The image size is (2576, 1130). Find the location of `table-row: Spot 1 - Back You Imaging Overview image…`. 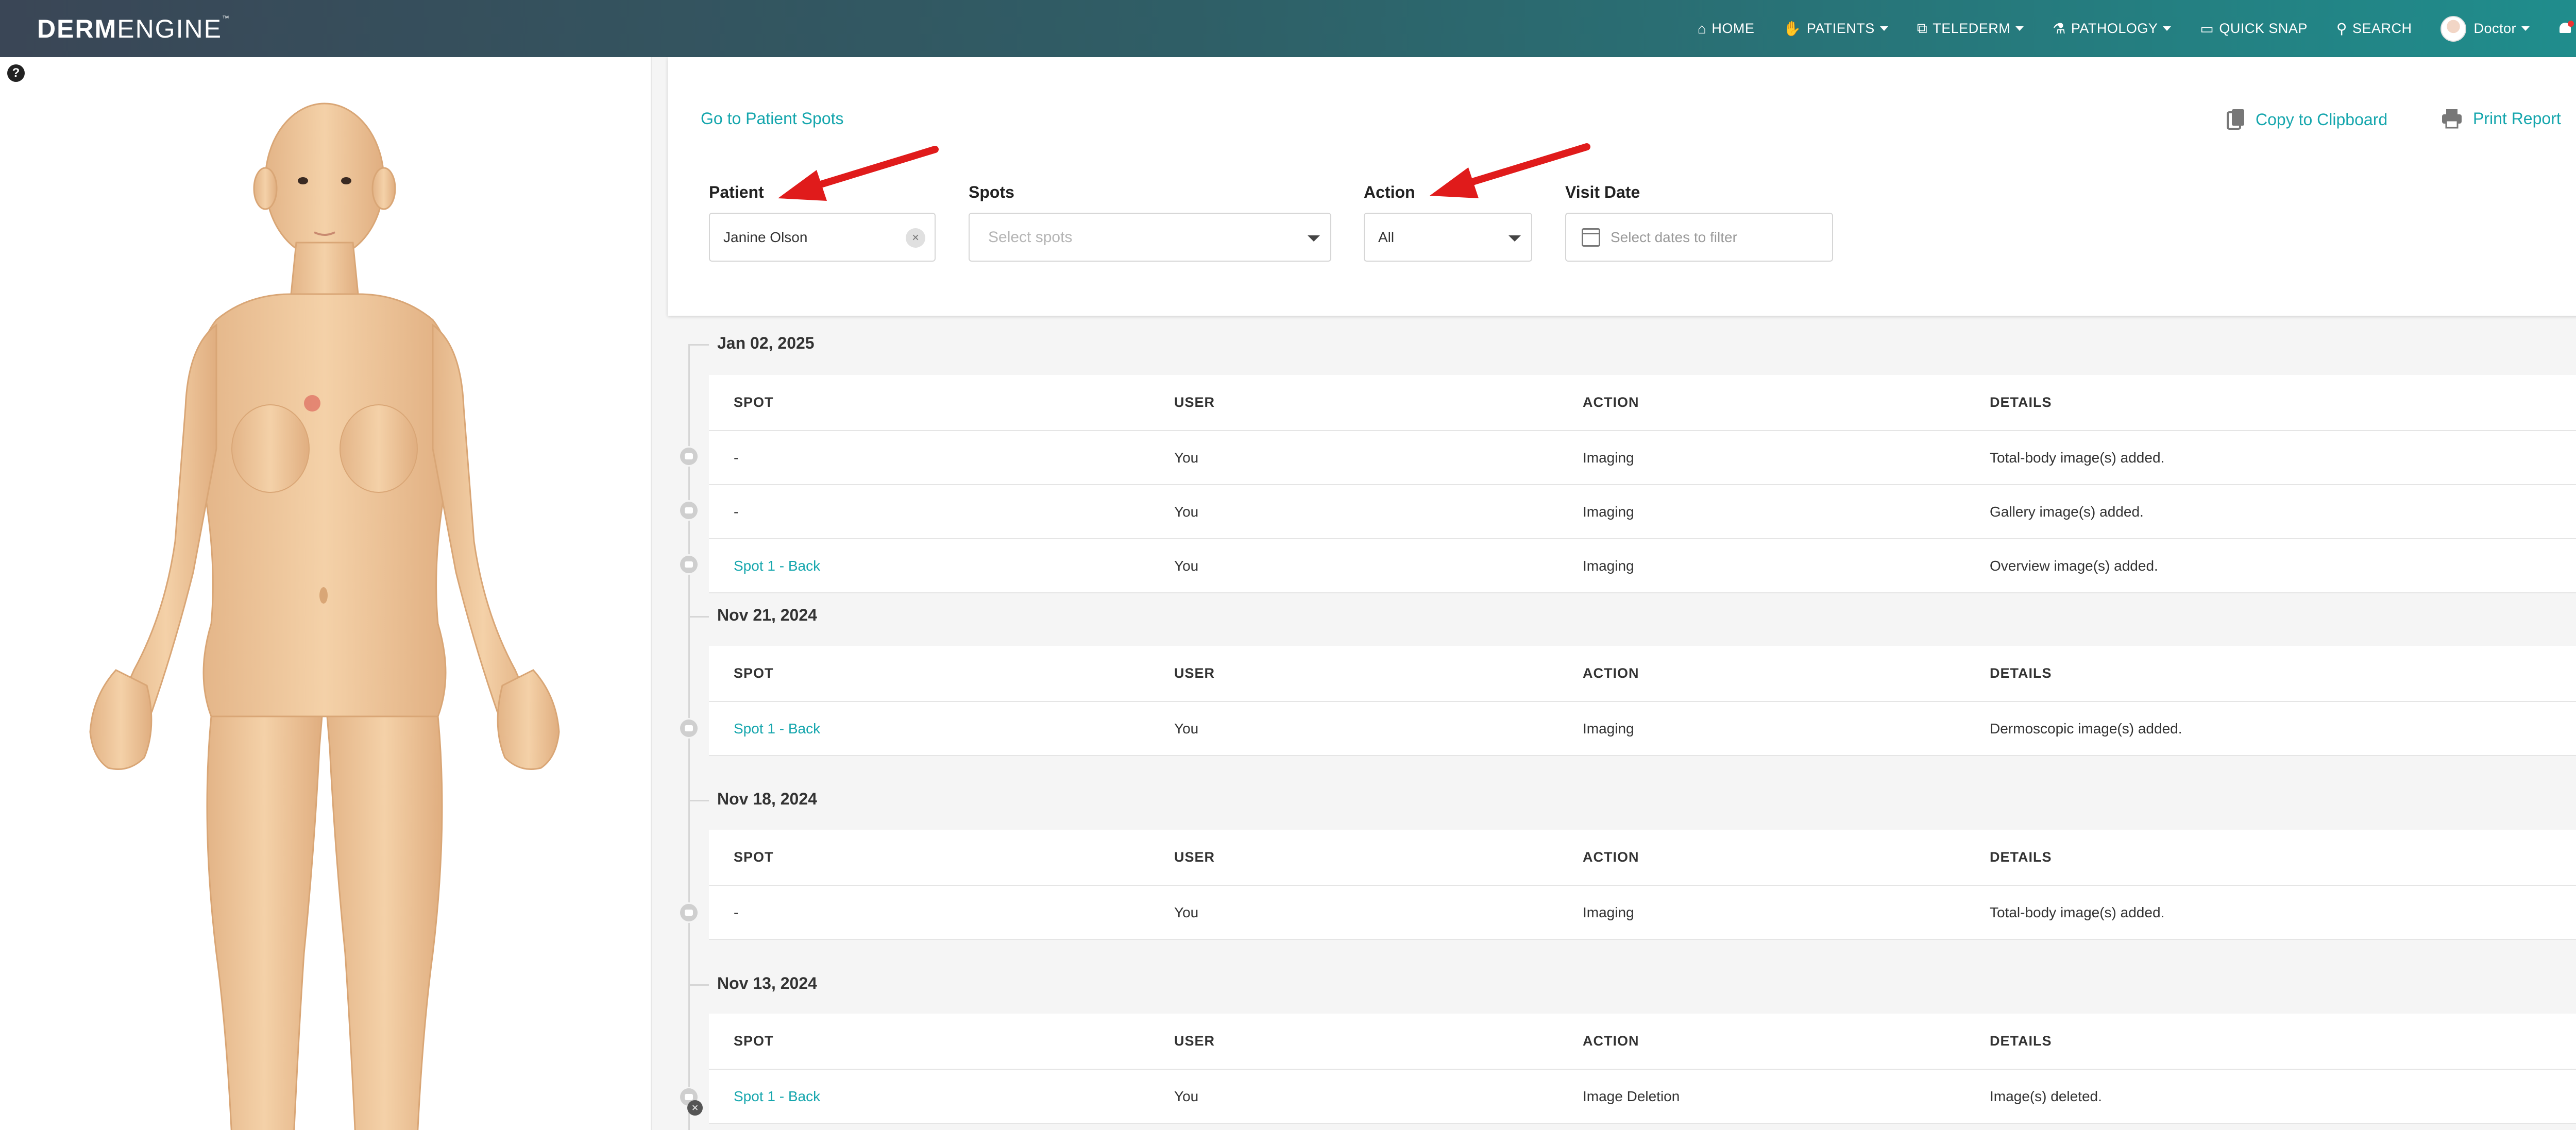

table-row: Spot 1 - Back You Imaging Overview image… is located at coordinates (1642, 566).